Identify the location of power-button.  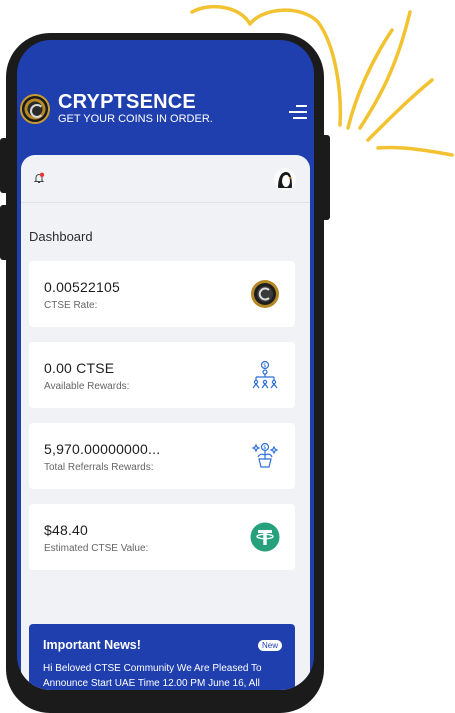
(325, 177).